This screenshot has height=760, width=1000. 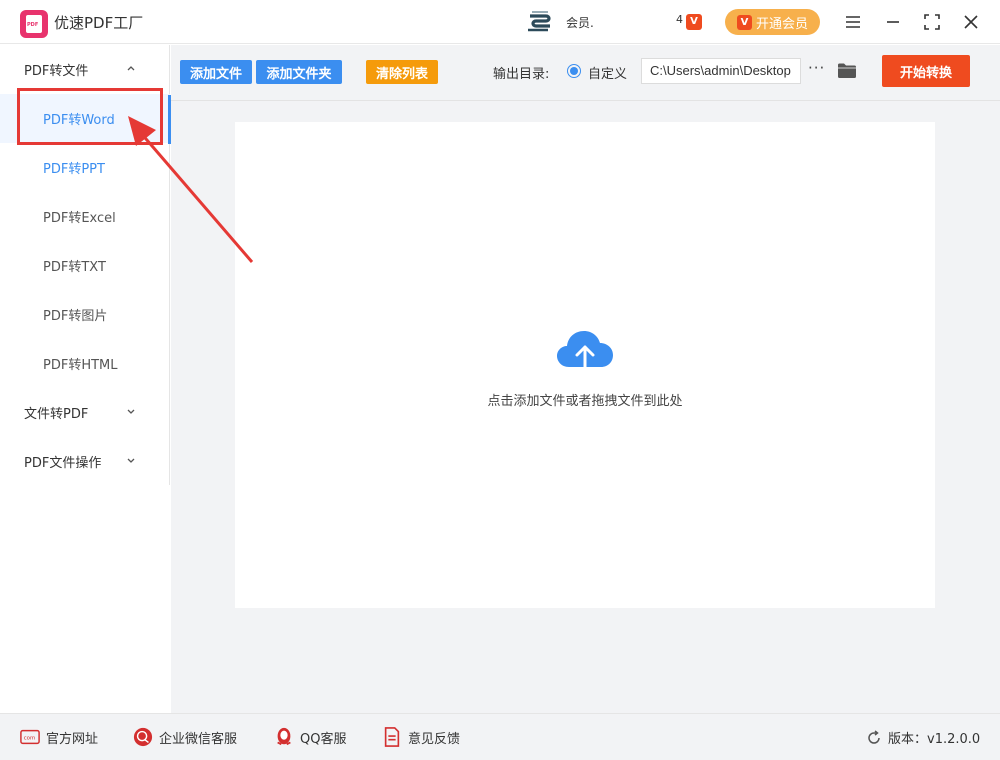 I want to click on user-name: 会员., so click(x=580, y=22).